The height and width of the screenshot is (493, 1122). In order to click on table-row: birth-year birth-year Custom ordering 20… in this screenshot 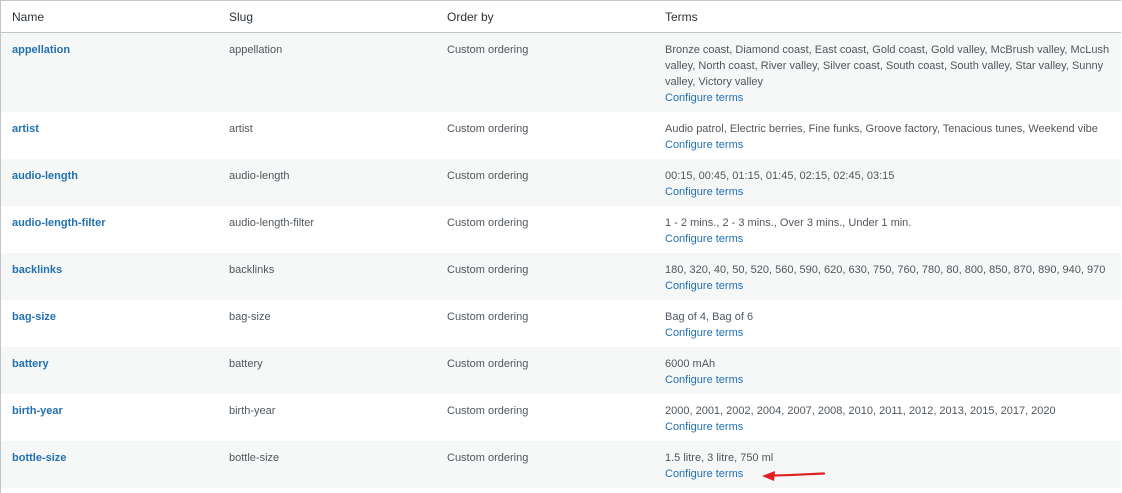, I will do `click(561, 417)`.